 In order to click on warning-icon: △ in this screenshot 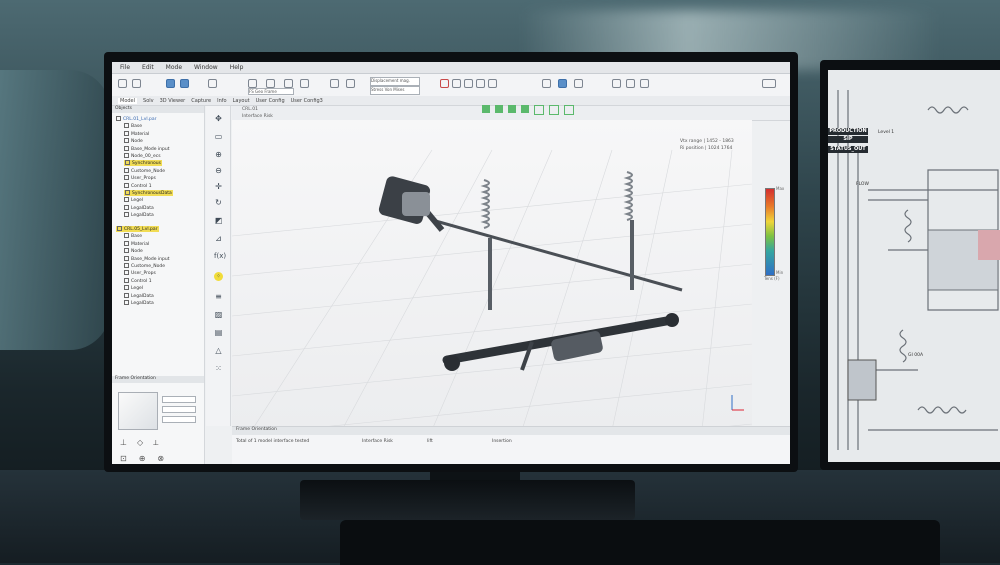, I will do `click(218, 350)`.